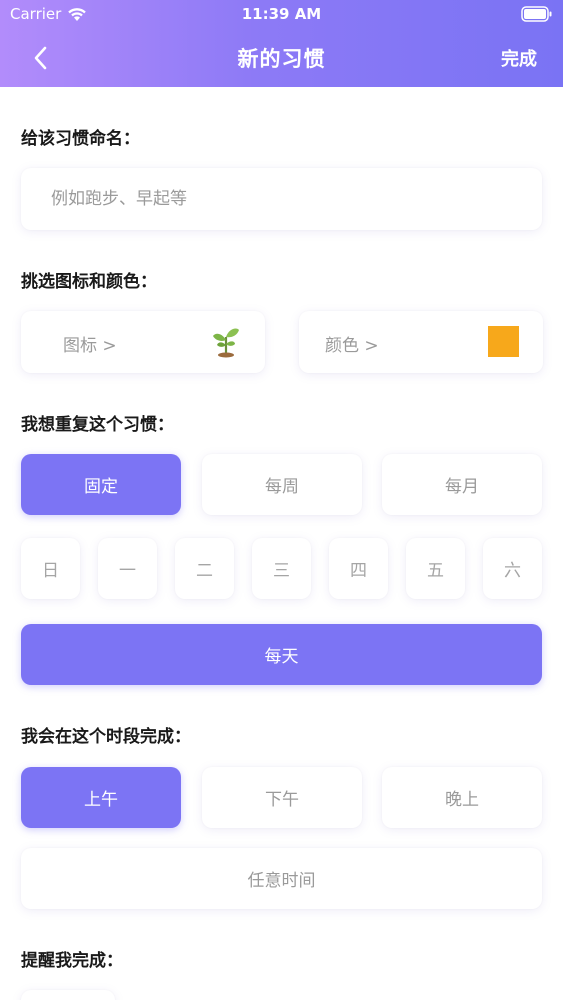  I want to click on status-bar: Carrier 11:39 AM, so click(281, 15).